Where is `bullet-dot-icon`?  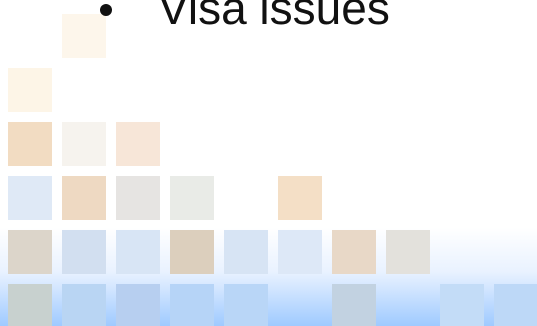
bullet-dot-icon is located at coordinates (106, 10).